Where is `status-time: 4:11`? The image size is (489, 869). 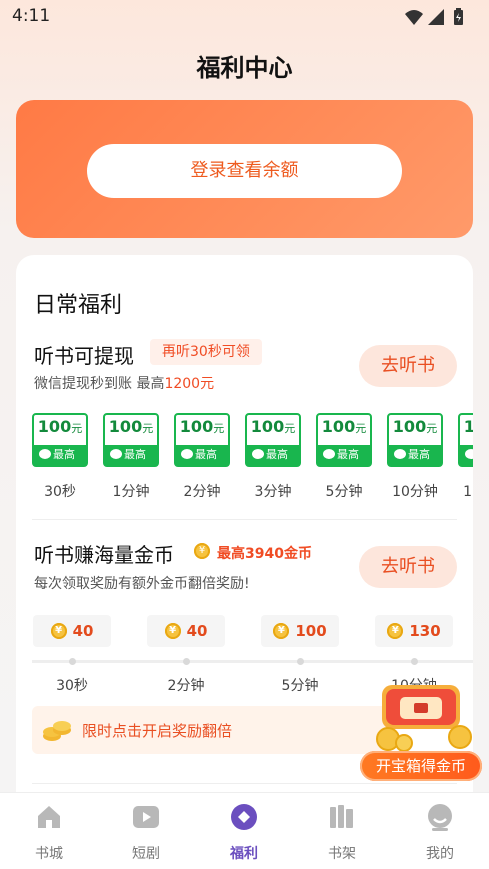
status-time: 4:11 is located at coordinates (31, 16).